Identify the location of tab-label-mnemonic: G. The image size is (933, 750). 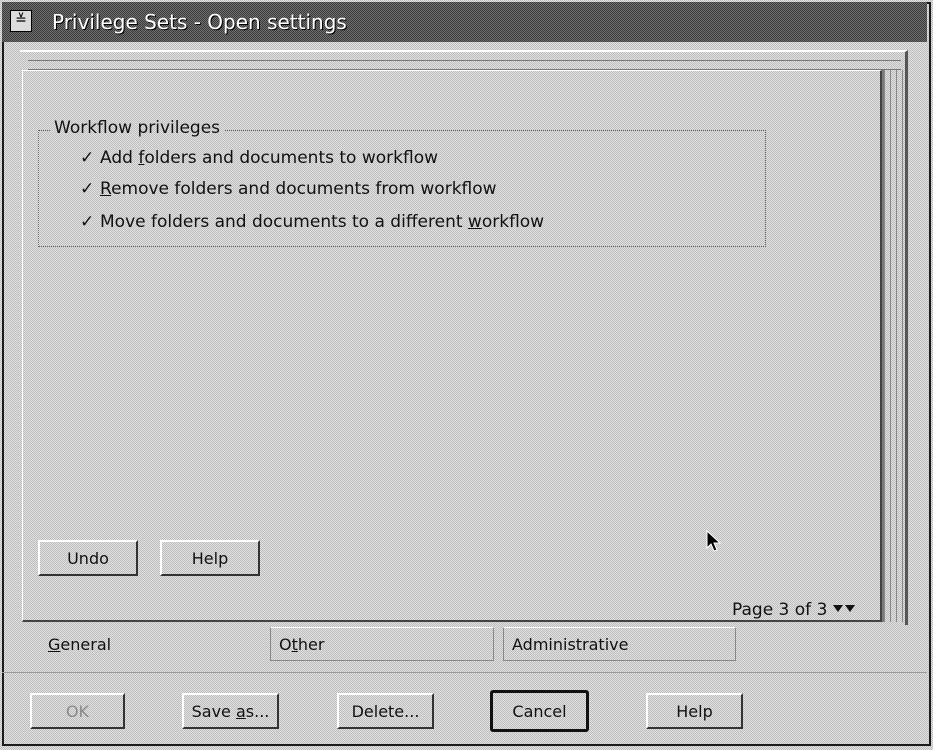
(54, 644).